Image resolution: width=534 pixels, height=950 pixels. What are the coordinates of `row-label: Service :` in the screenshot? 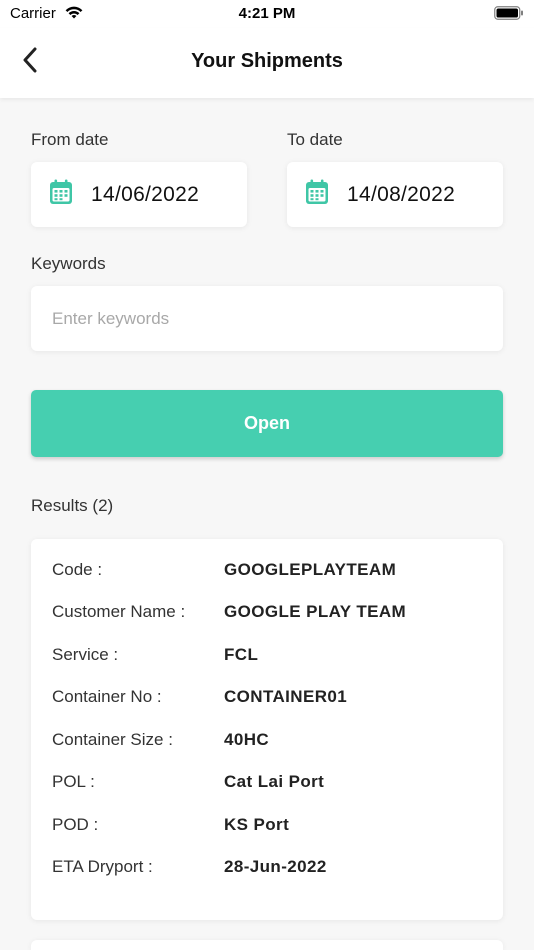 It's located at (85, 654).